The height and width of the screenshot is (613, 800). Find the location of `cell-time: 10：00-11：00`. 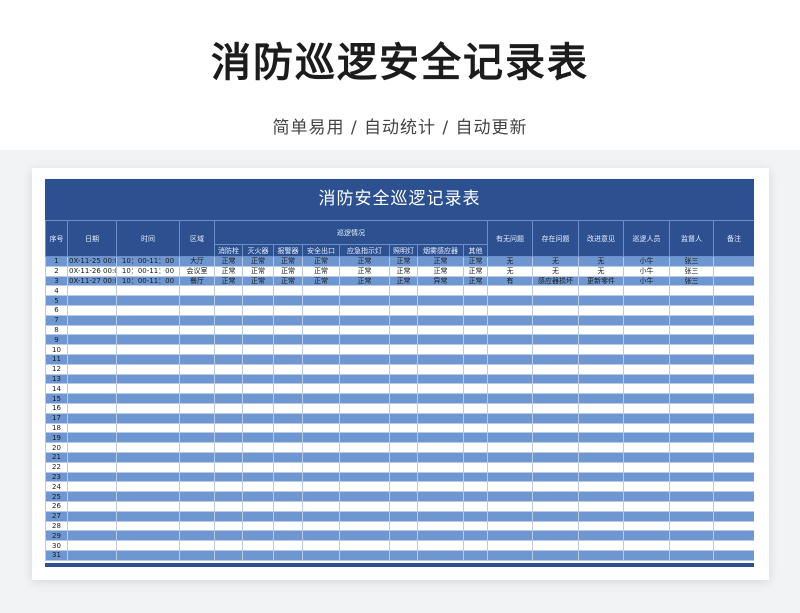

cell-time: 10：00-11：00 is located at coordinates (148, 261).